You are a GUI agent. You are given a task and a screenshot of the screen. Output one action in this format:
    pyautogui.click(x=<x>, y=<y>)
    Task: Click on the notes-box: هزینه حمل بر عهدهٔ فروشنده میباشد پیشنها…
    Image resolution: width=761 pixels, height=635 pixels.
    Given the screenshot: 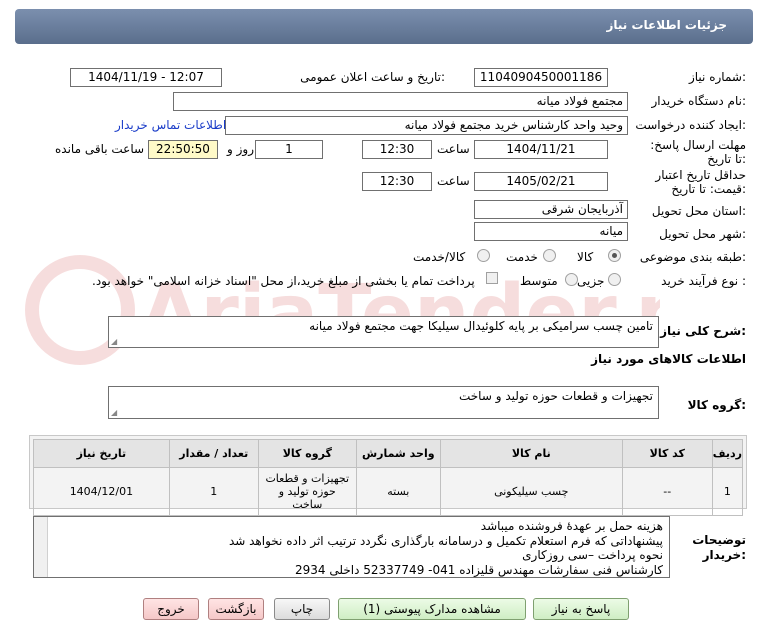 What is the action you would take?
    pyautogui.click(x=351, y=547)
    